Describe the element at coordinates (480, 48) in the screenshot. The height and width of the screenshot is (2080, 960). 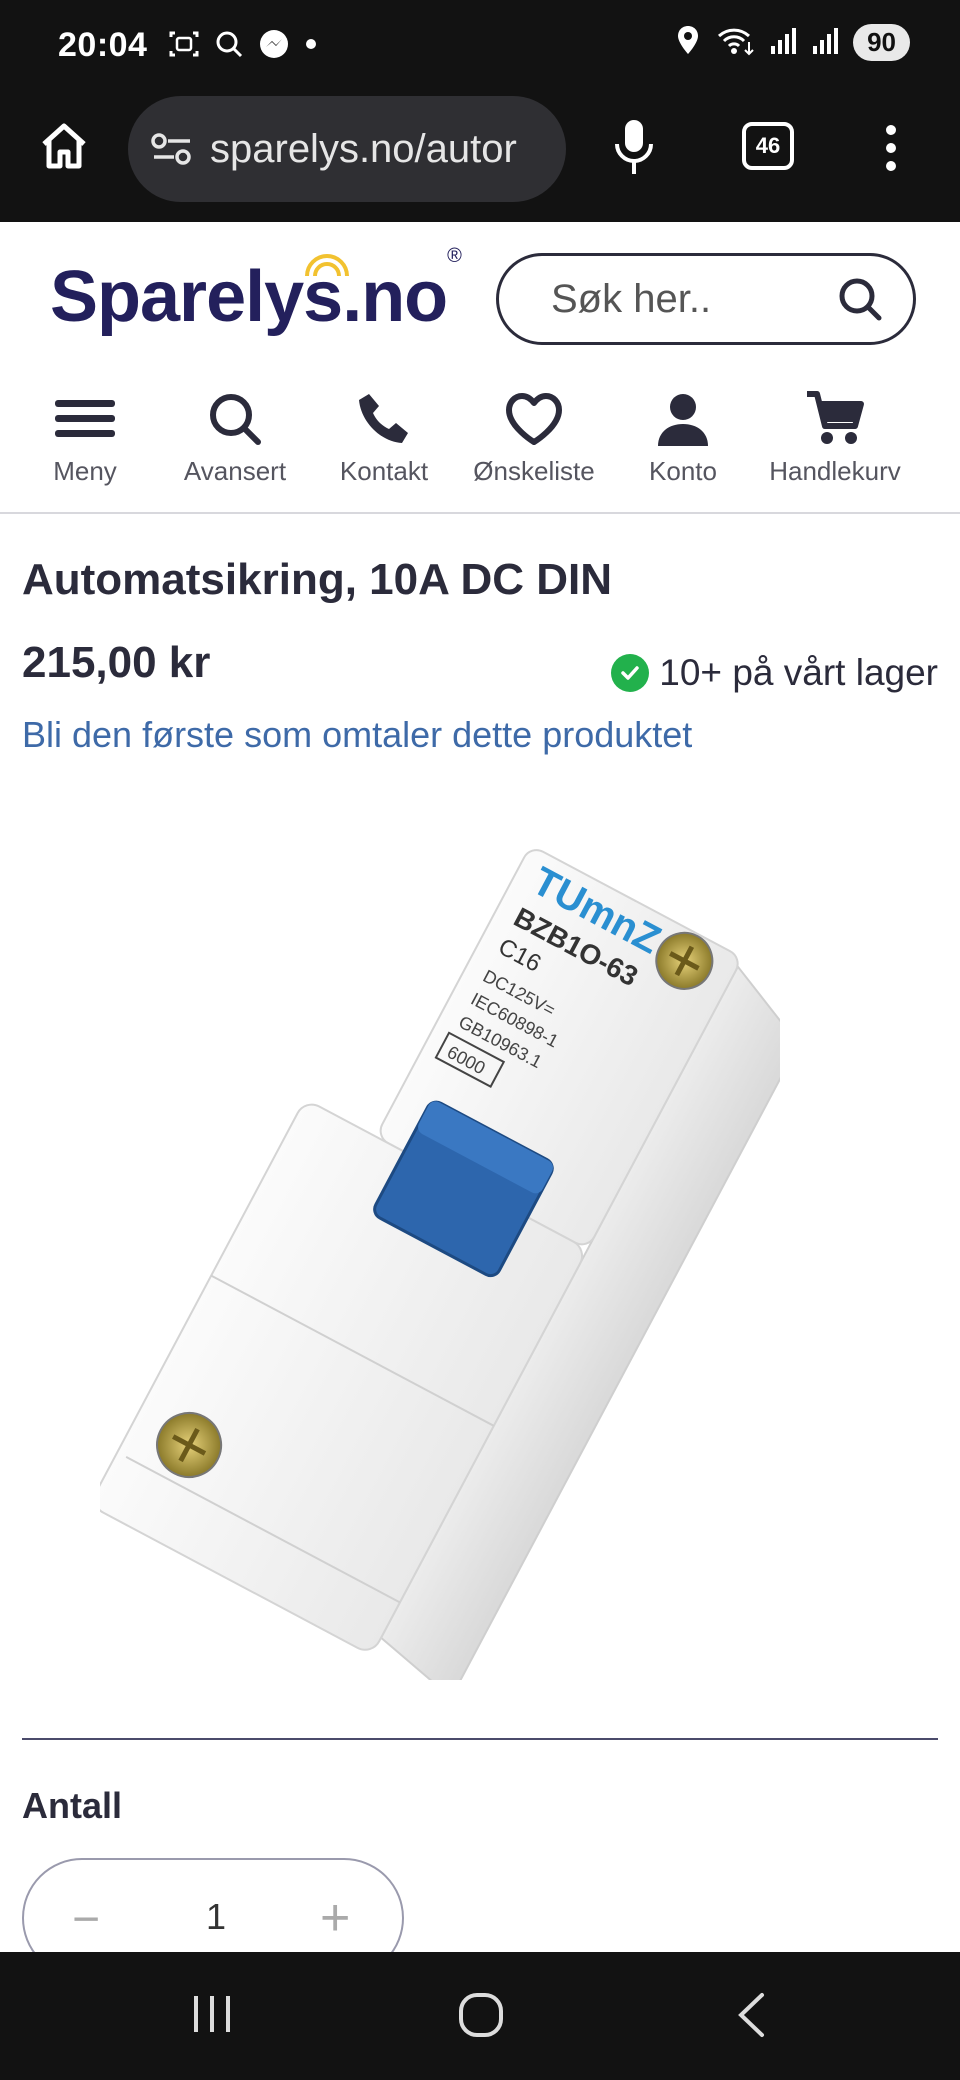
I see `status-bar: 20:04 90` at that location.